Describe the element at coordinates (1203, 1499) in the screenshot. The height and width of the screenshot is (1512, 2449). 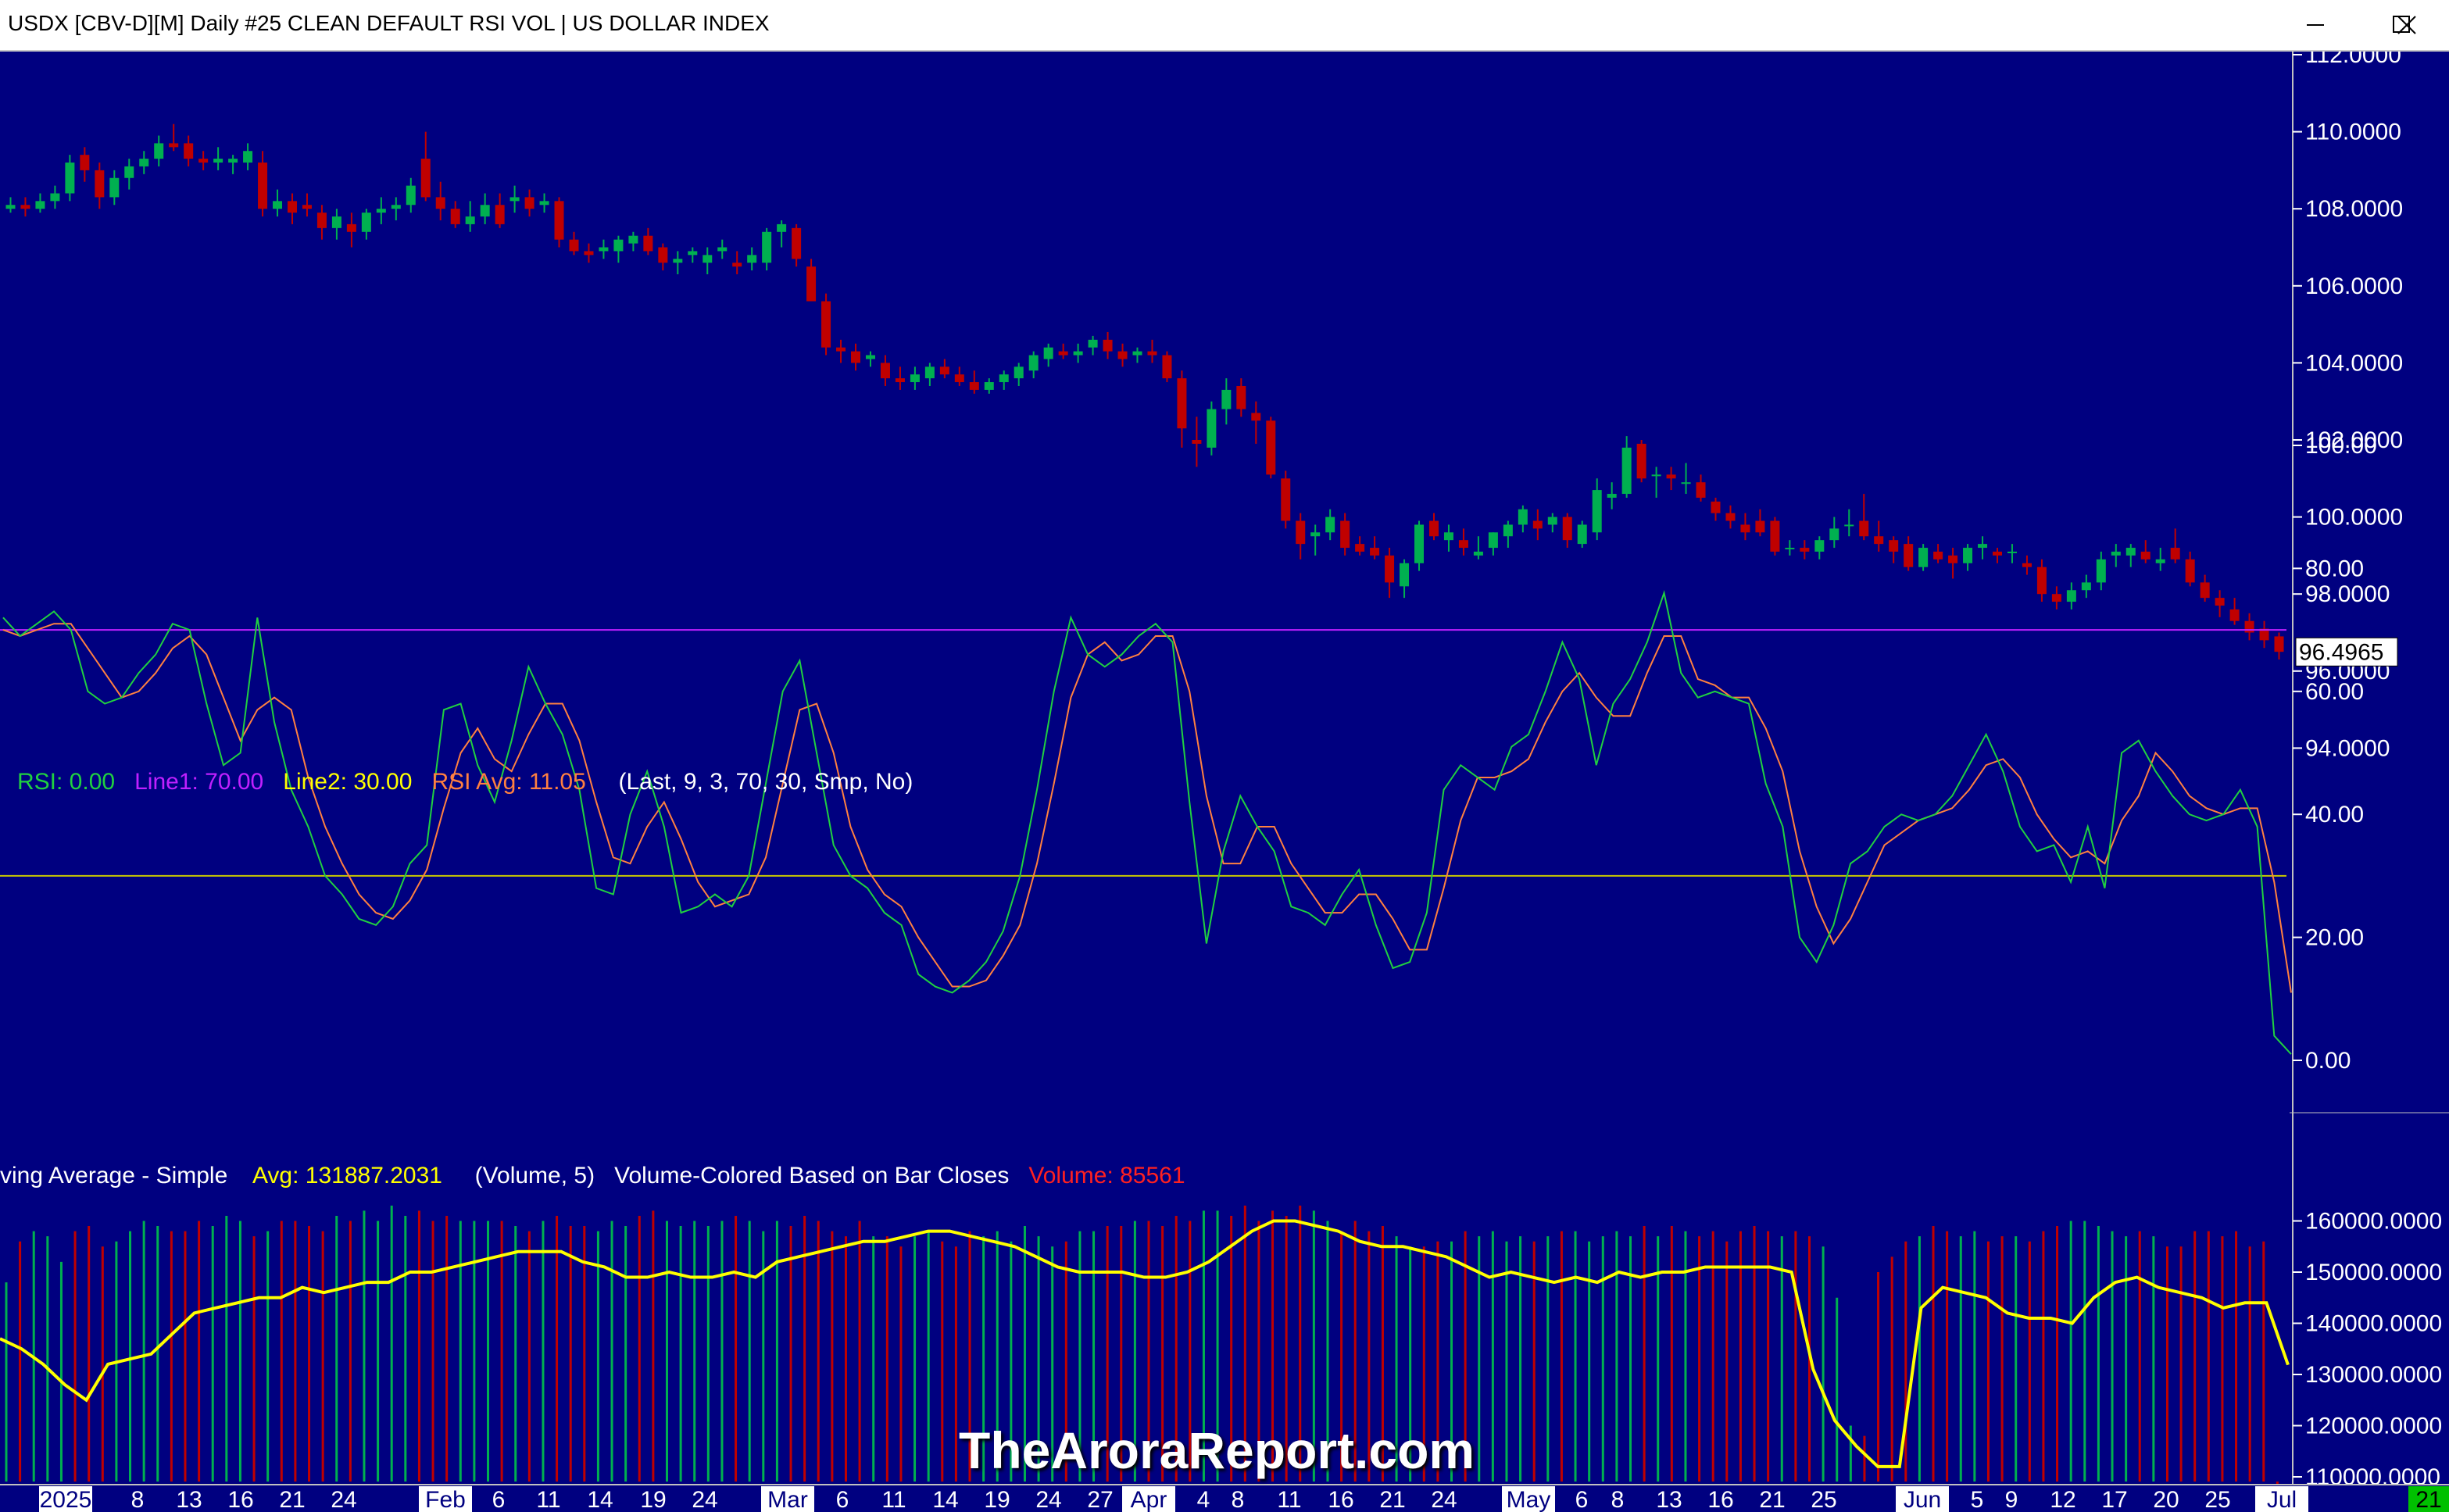
I see `x-axis-label: 4` at that location.